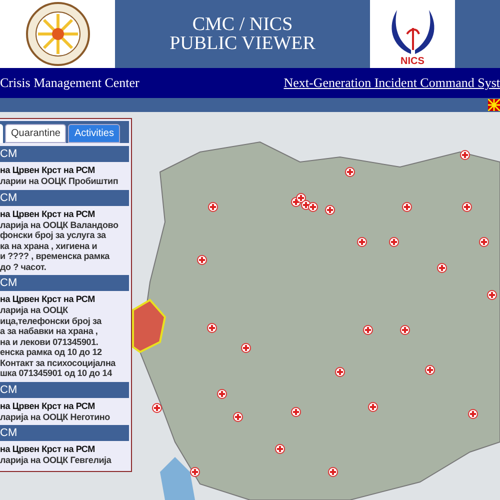  I want to click on flag-icon, so click(494, 105).